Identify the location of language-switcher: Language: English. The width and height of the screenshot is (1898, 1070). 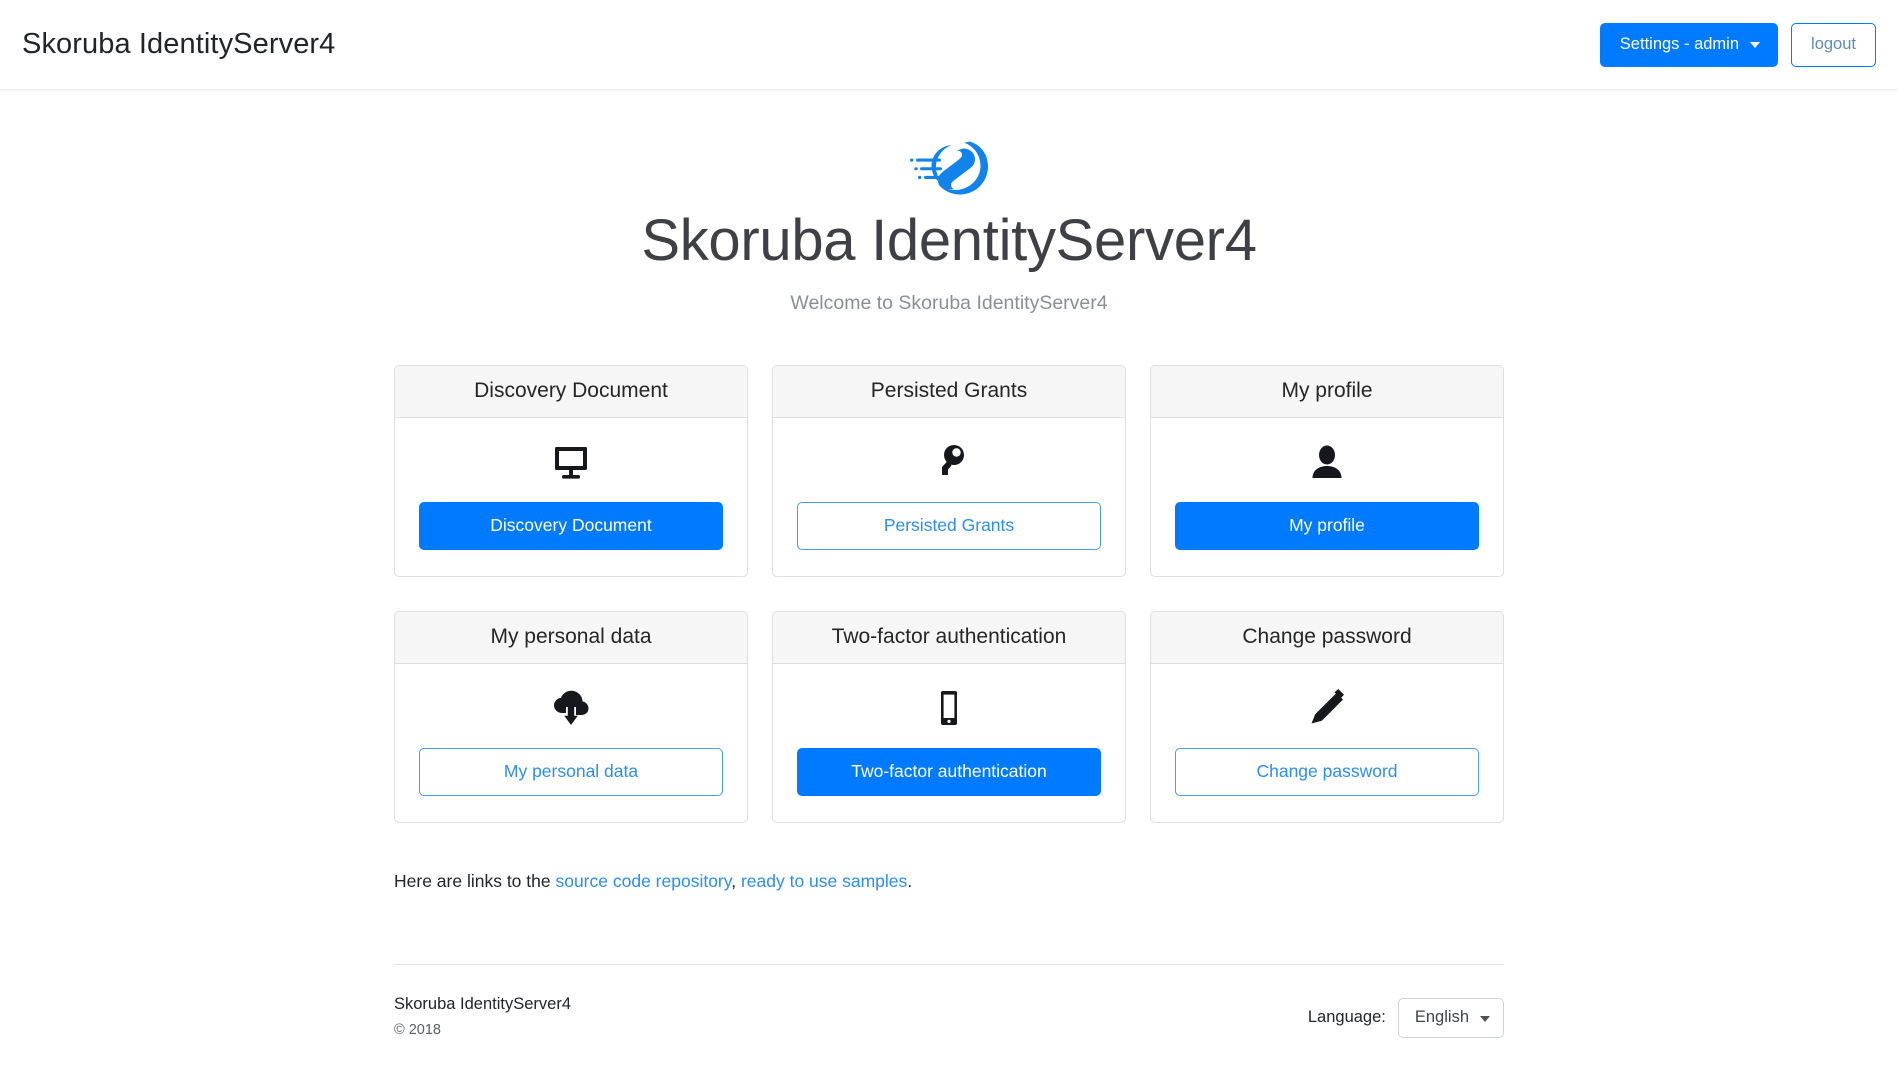
(1406, 1015).